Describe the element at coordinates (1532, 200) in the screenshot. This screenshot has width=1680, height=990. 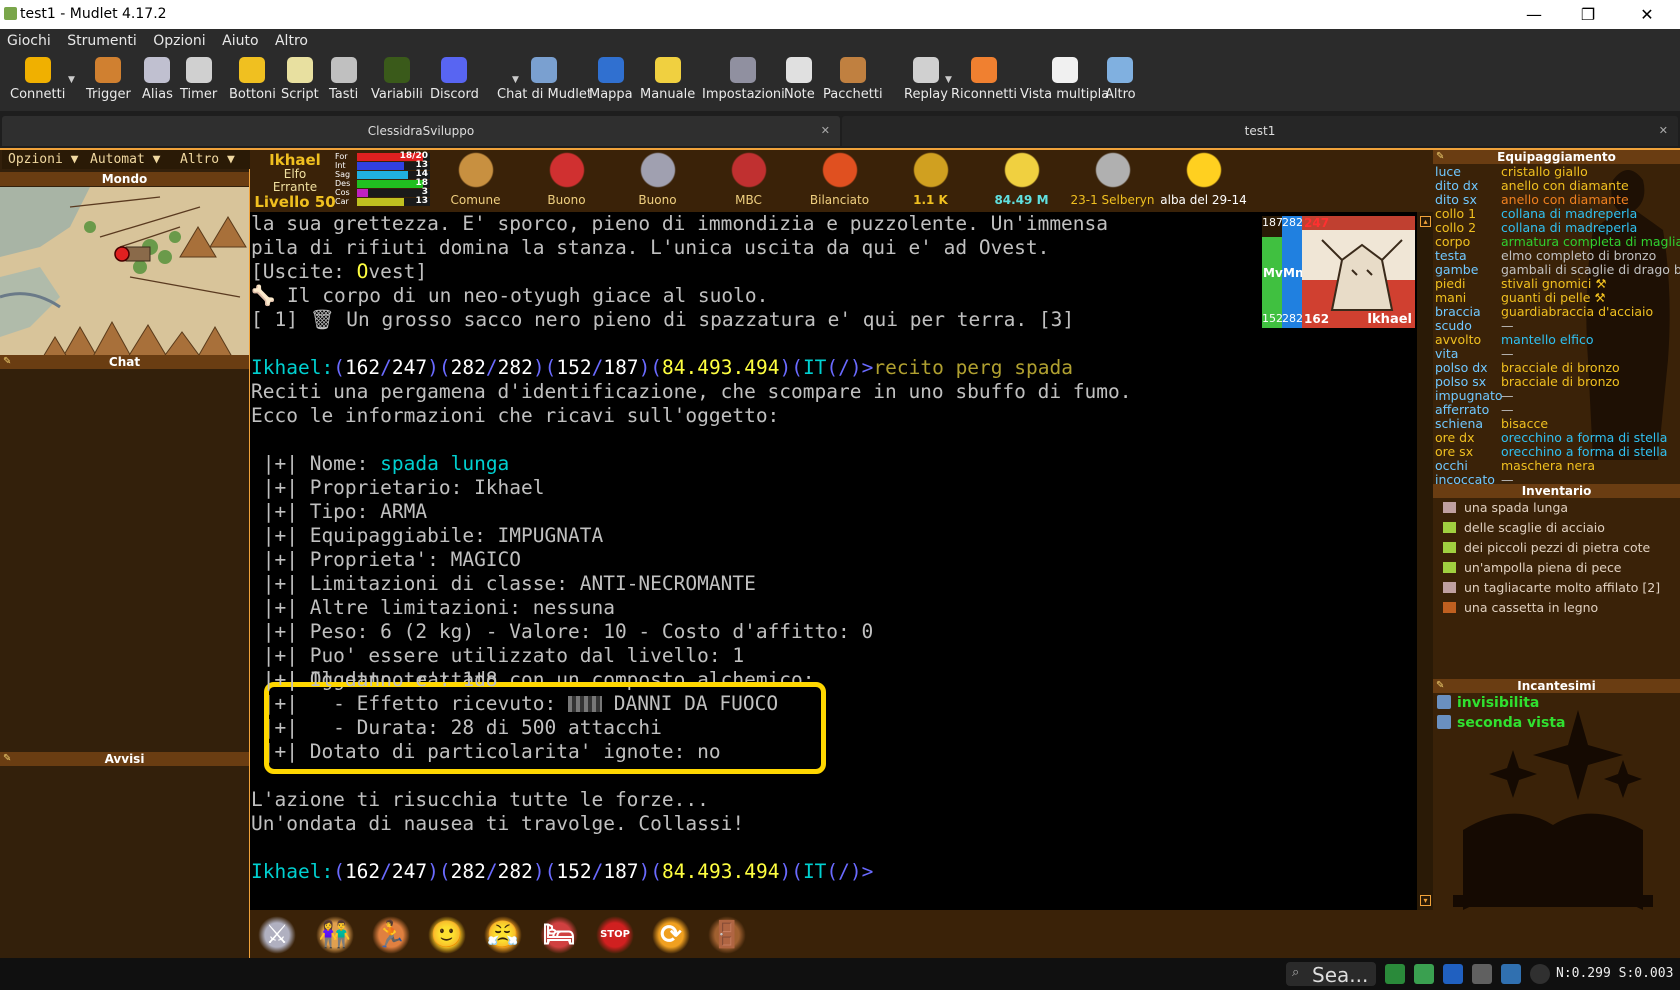
I see `equipment-row: dito sx anello con diamante` at that location.